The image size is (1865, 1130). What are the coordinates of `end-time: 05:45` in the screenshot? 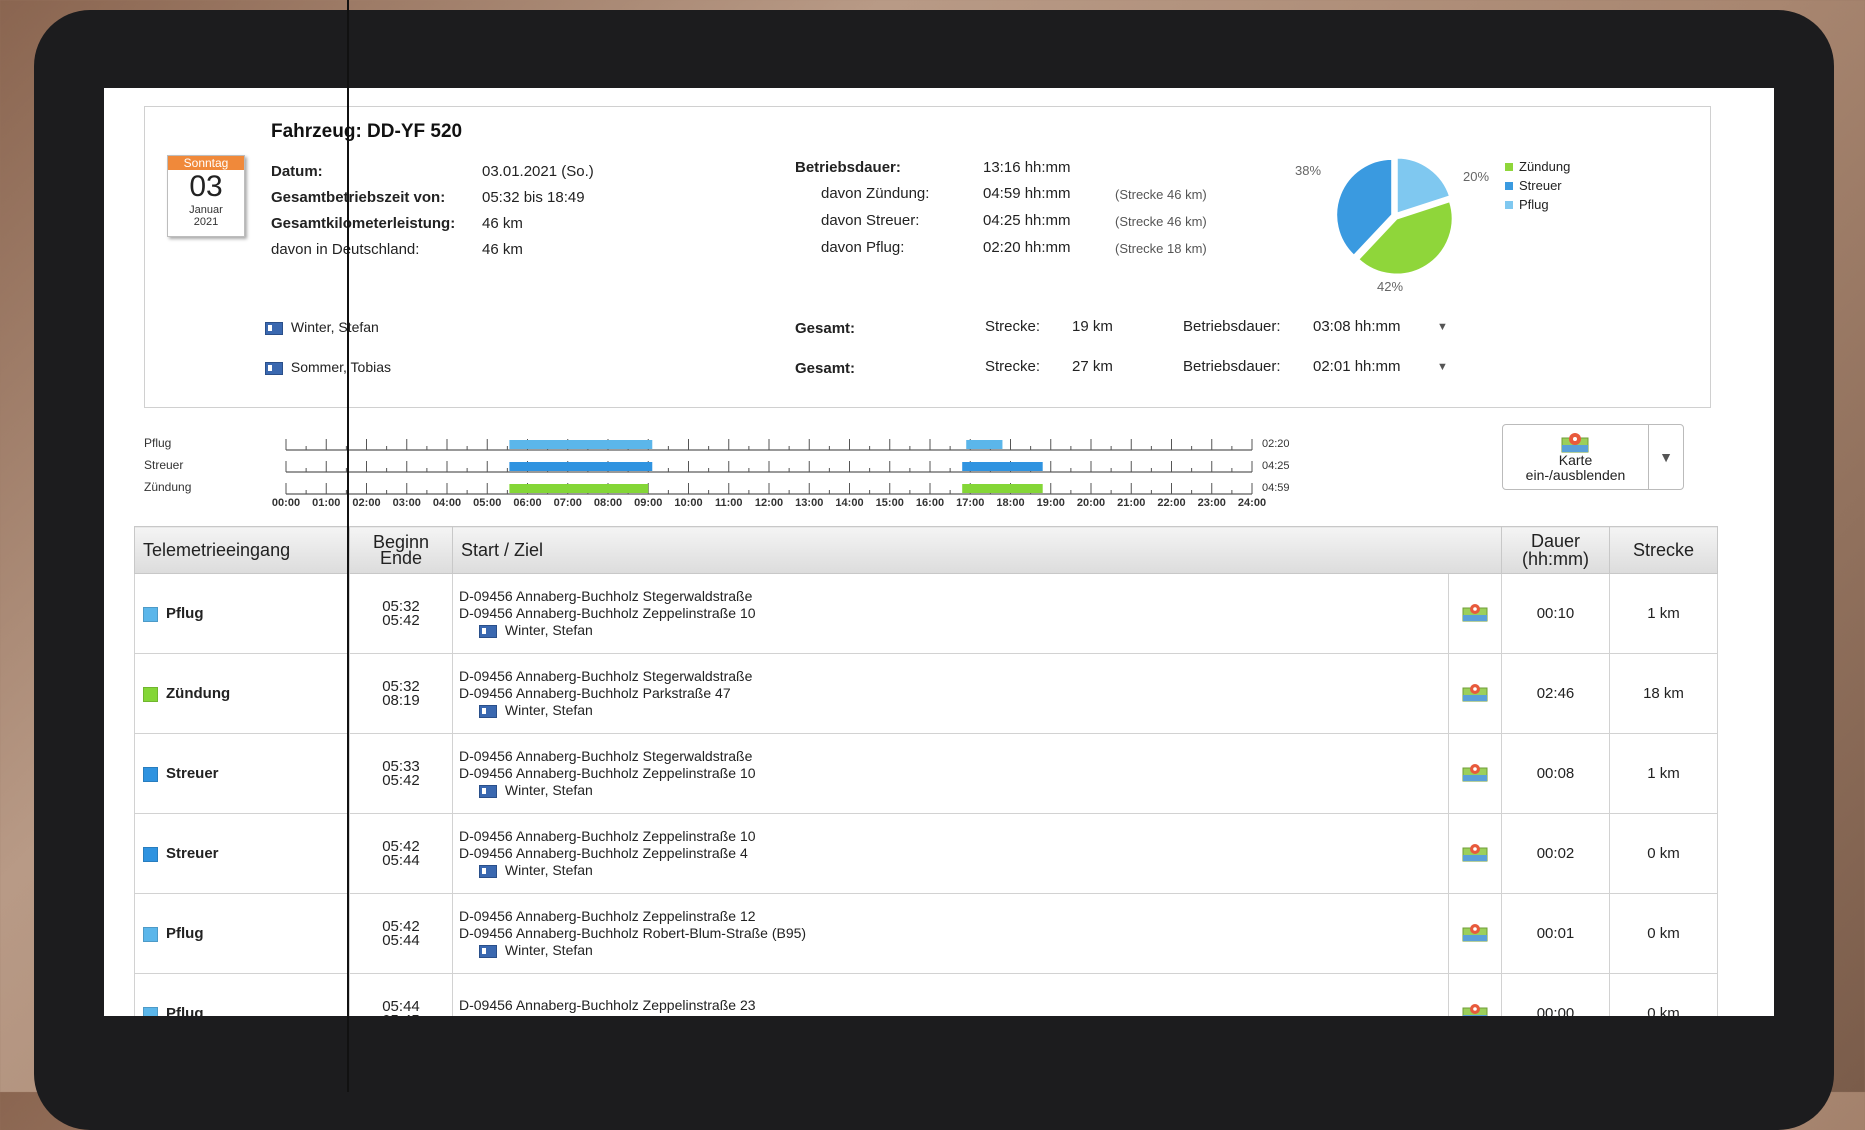 It's located at (401, 1015).